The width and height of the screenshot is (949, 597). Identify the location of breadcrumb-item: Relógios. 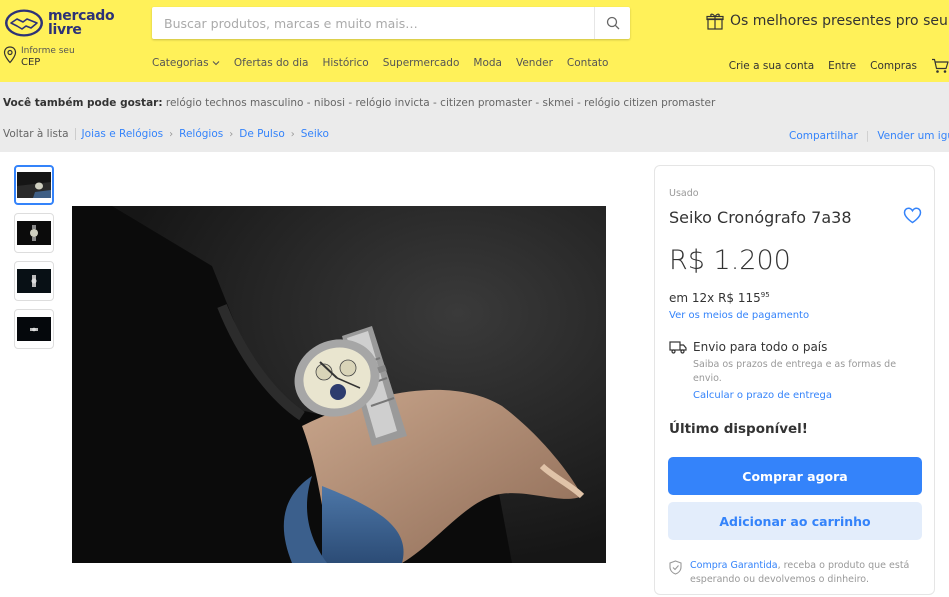
(201, 134).